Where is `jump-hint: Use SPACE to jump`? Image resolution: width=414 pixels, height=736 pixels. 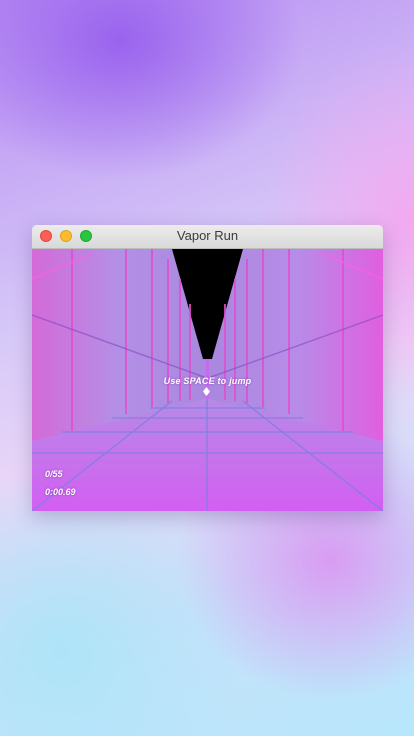 jump-hint: Use SPACE to jump is located at coordinates (207, 381).